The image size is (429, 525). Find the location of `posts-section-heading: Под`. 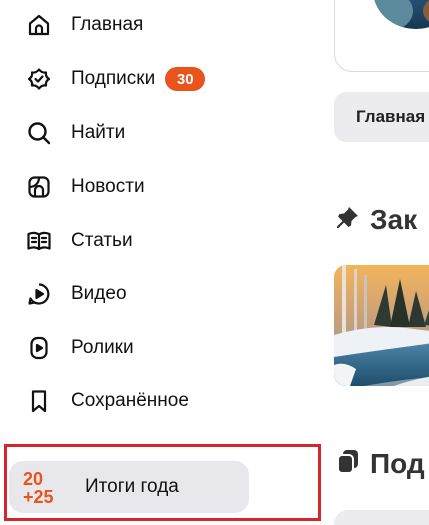

posts-section-heading: Под is located at coordinates (379, 463).